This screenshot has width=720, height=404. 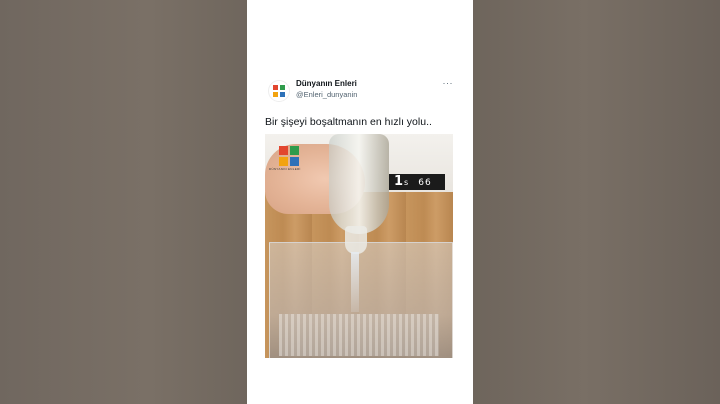 I want to click on avatar, so click(x=279, y=91).